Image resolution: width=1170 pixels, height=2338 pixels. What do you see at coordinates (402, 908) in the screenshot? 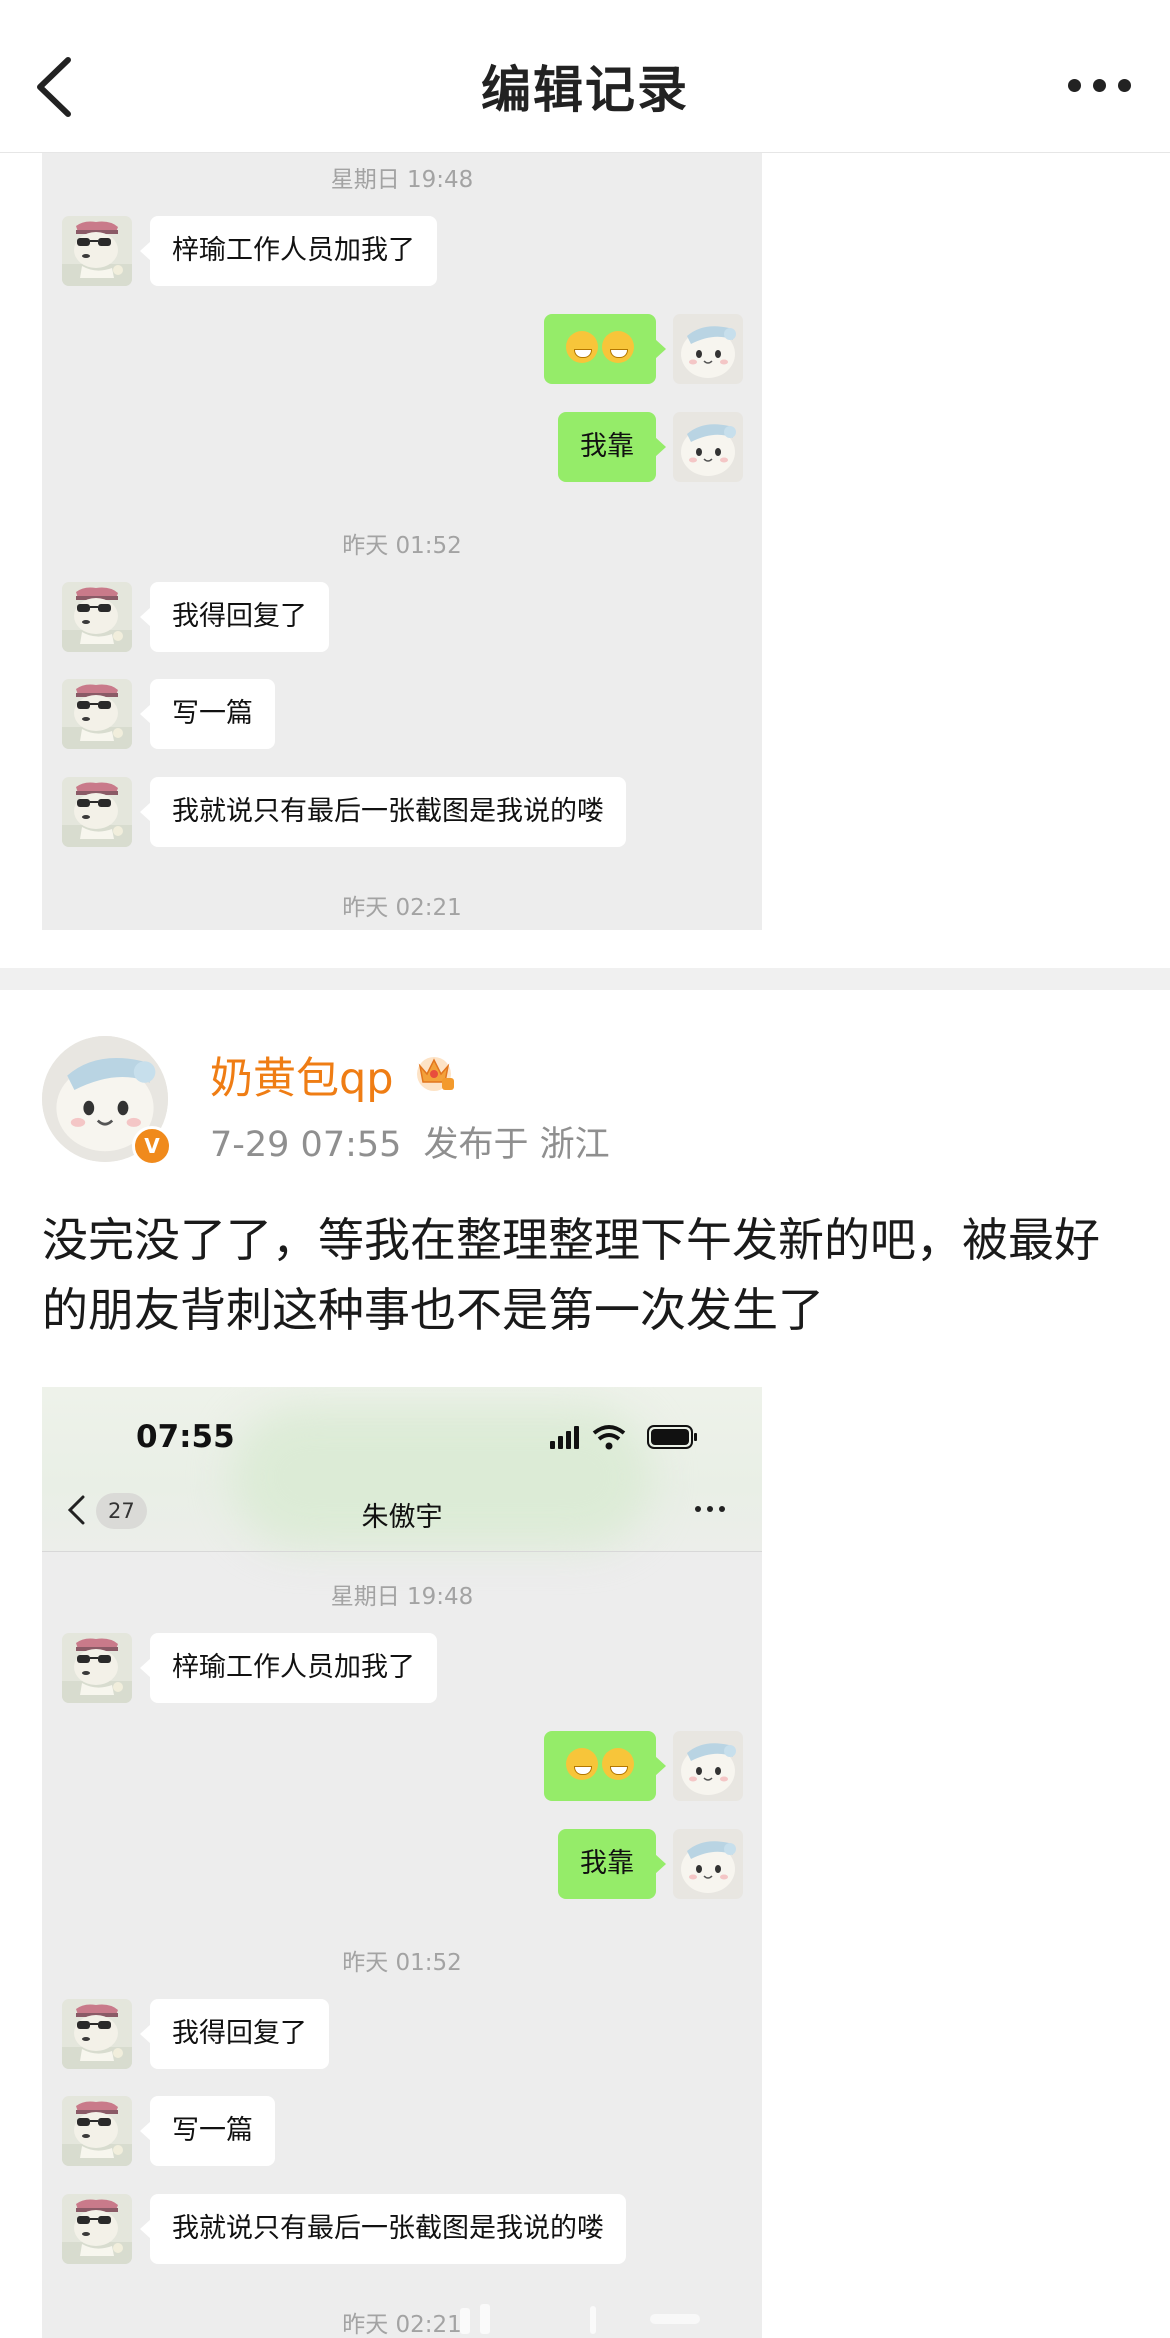
I see `chat-time-label: 昨天 02:21` at bounding box center [402, 908].